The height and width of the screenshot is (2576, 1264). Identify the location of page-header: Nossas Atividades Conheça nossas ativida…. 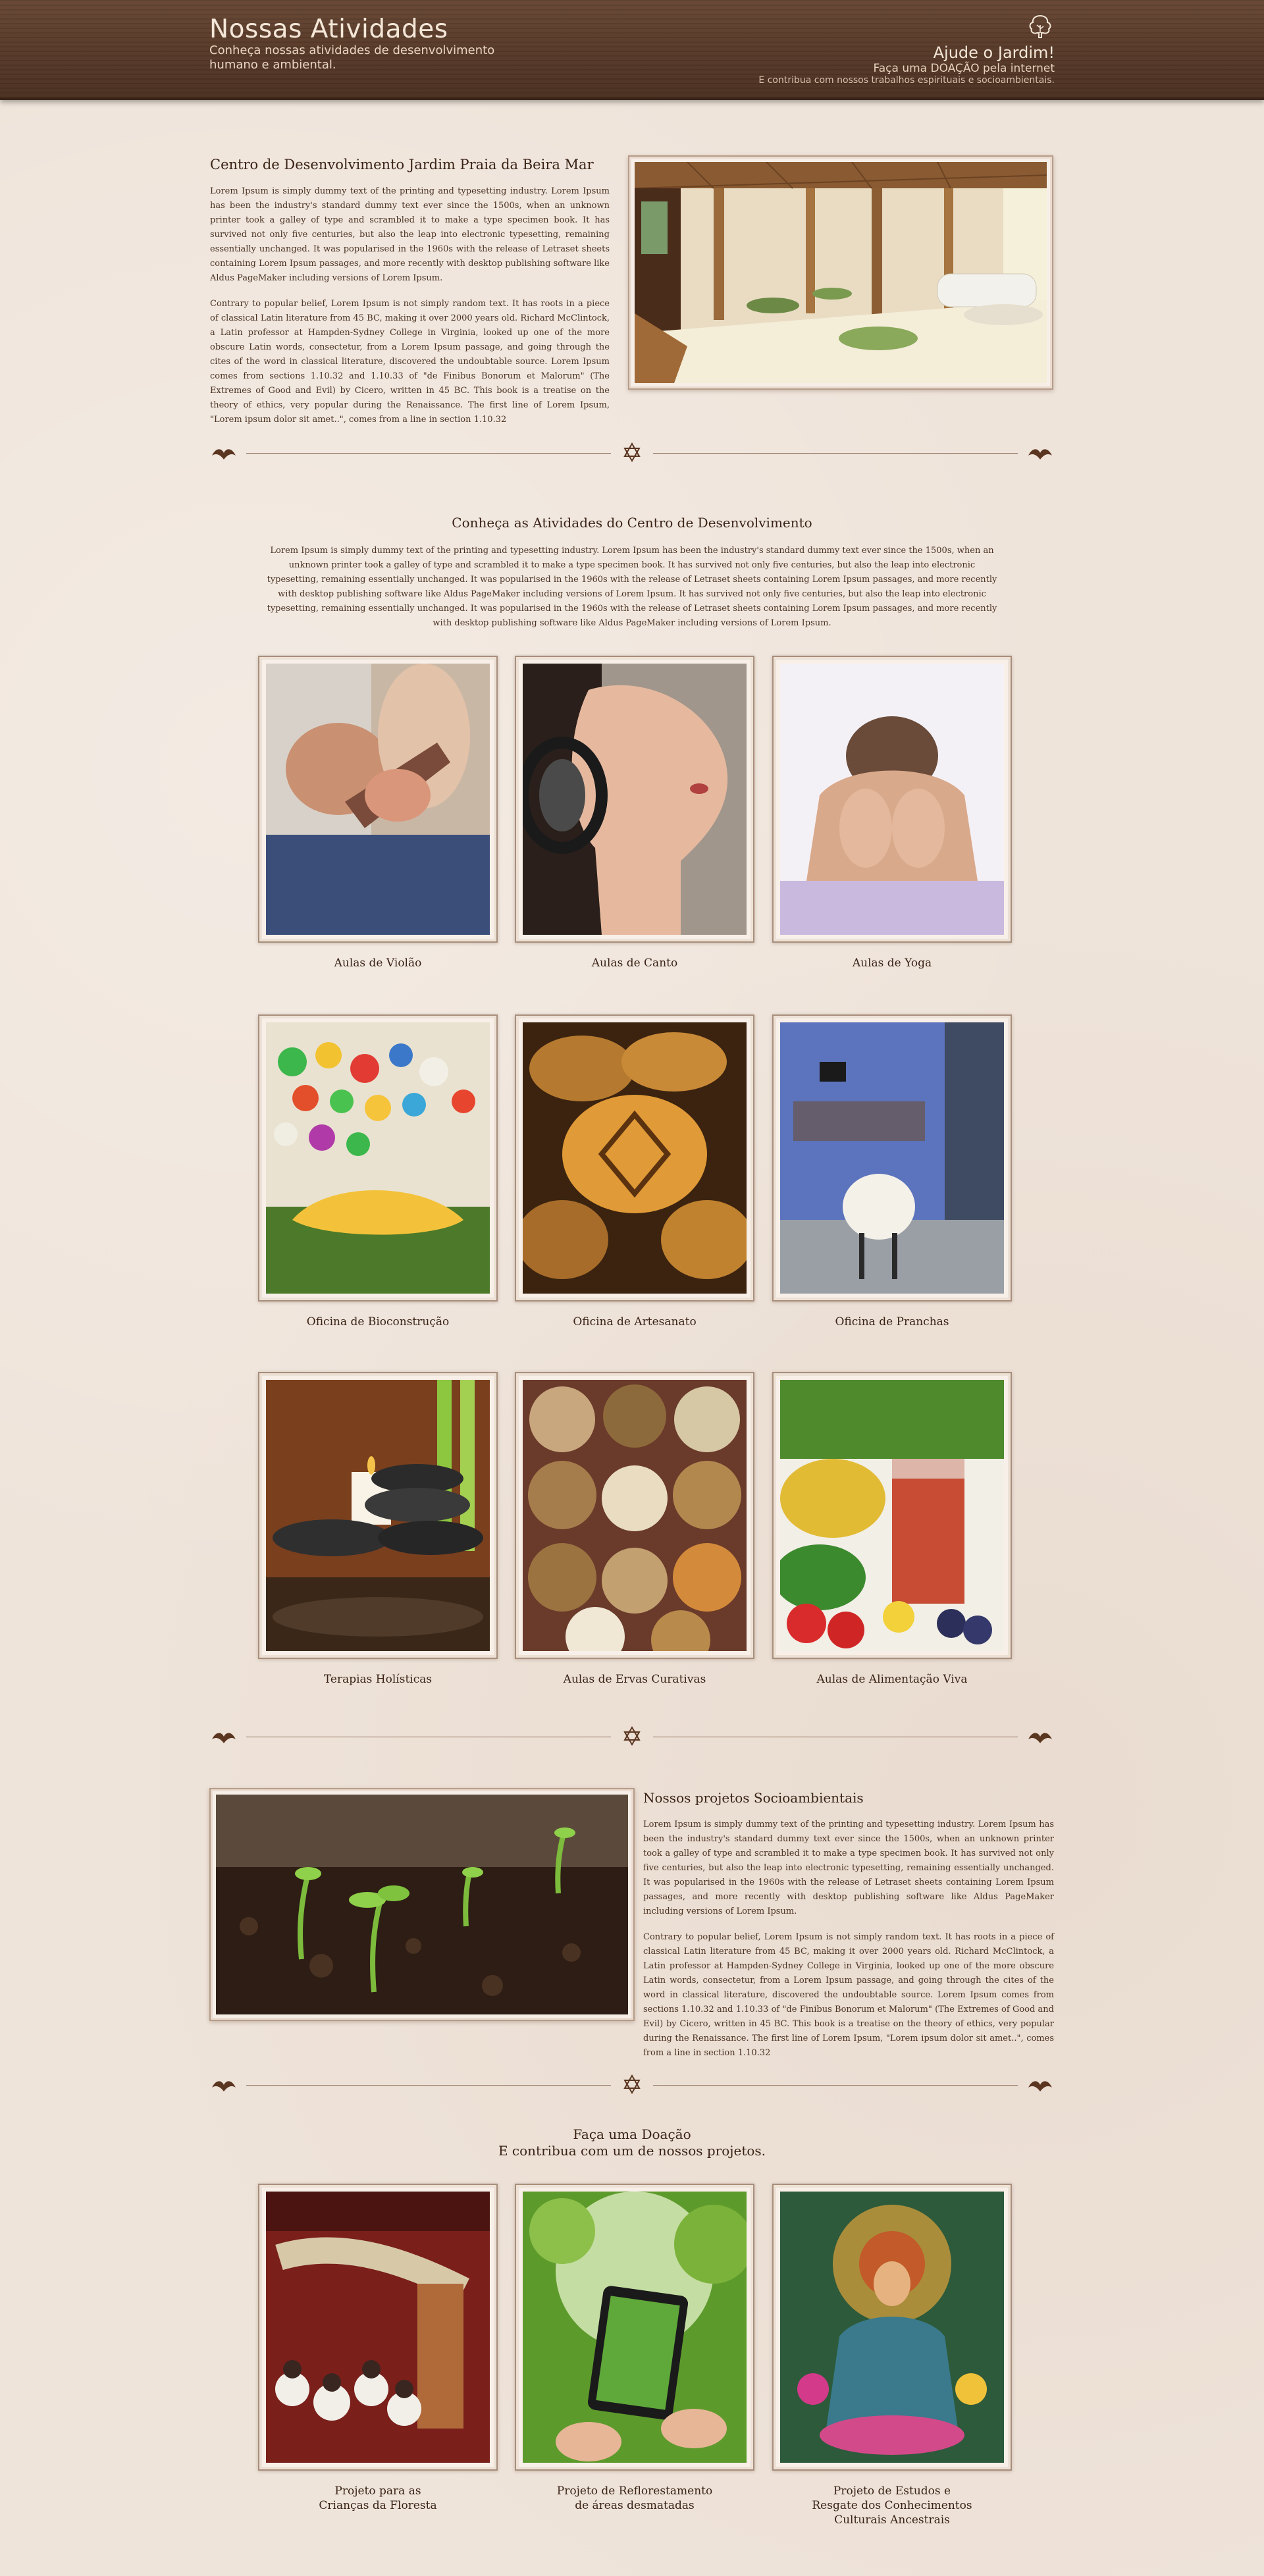
(632, 50).